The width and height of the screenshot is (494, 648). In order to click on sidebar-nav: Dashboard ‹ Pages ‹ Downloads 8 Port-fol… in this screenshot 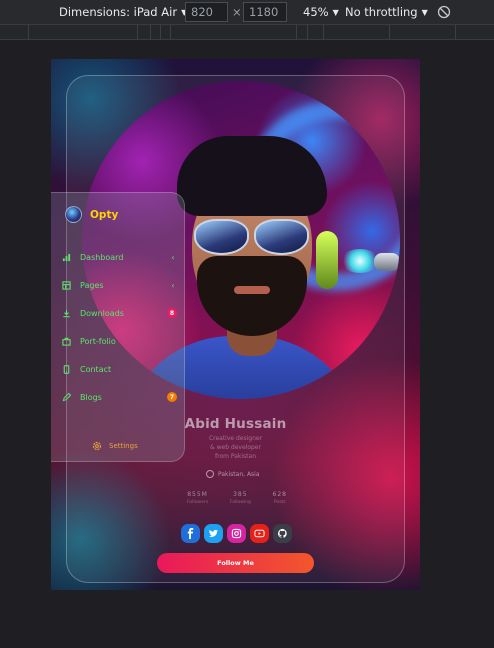, I will do `click(119, 327)`.